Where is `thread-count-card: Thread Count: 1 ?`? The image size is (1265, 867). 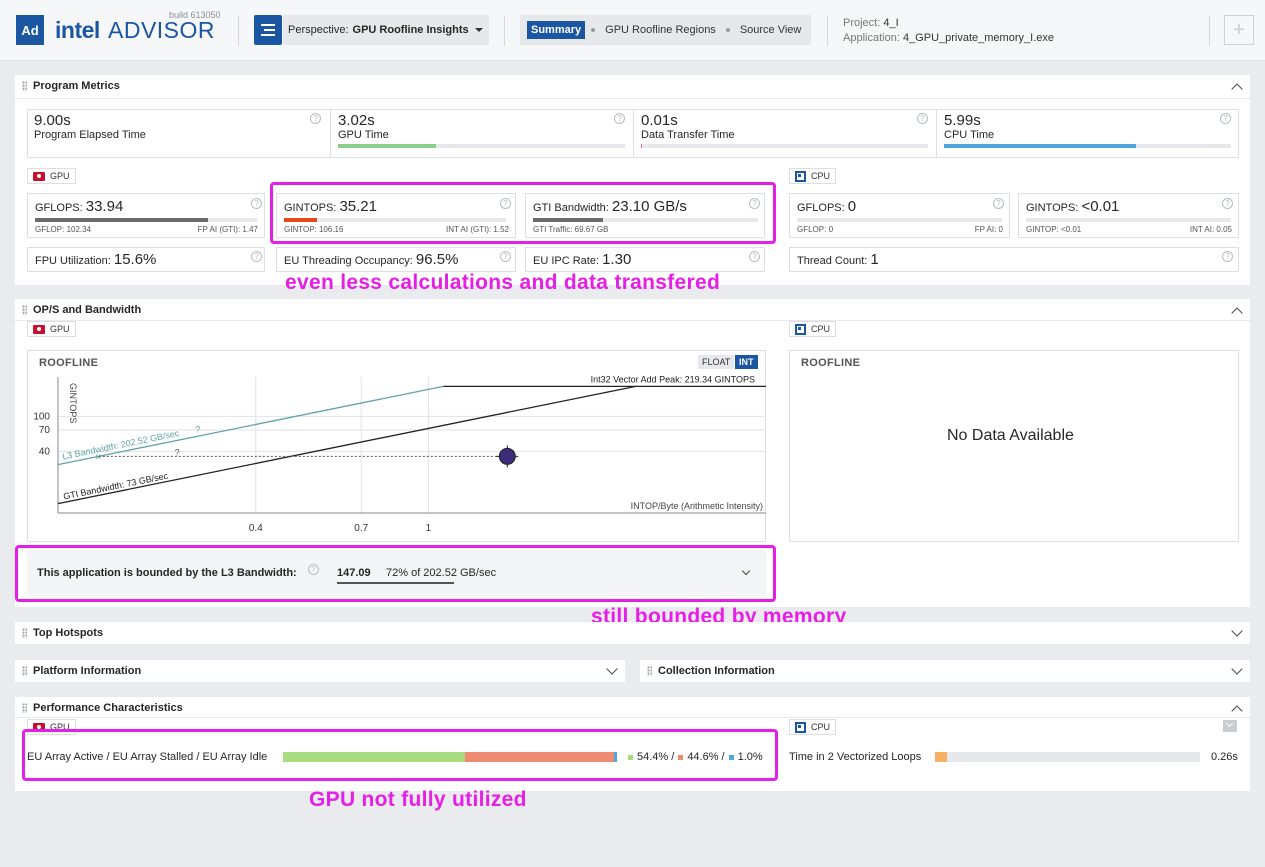 thread-count-card: Thread Count: 1 ? is located at coordinates (1014, 259).